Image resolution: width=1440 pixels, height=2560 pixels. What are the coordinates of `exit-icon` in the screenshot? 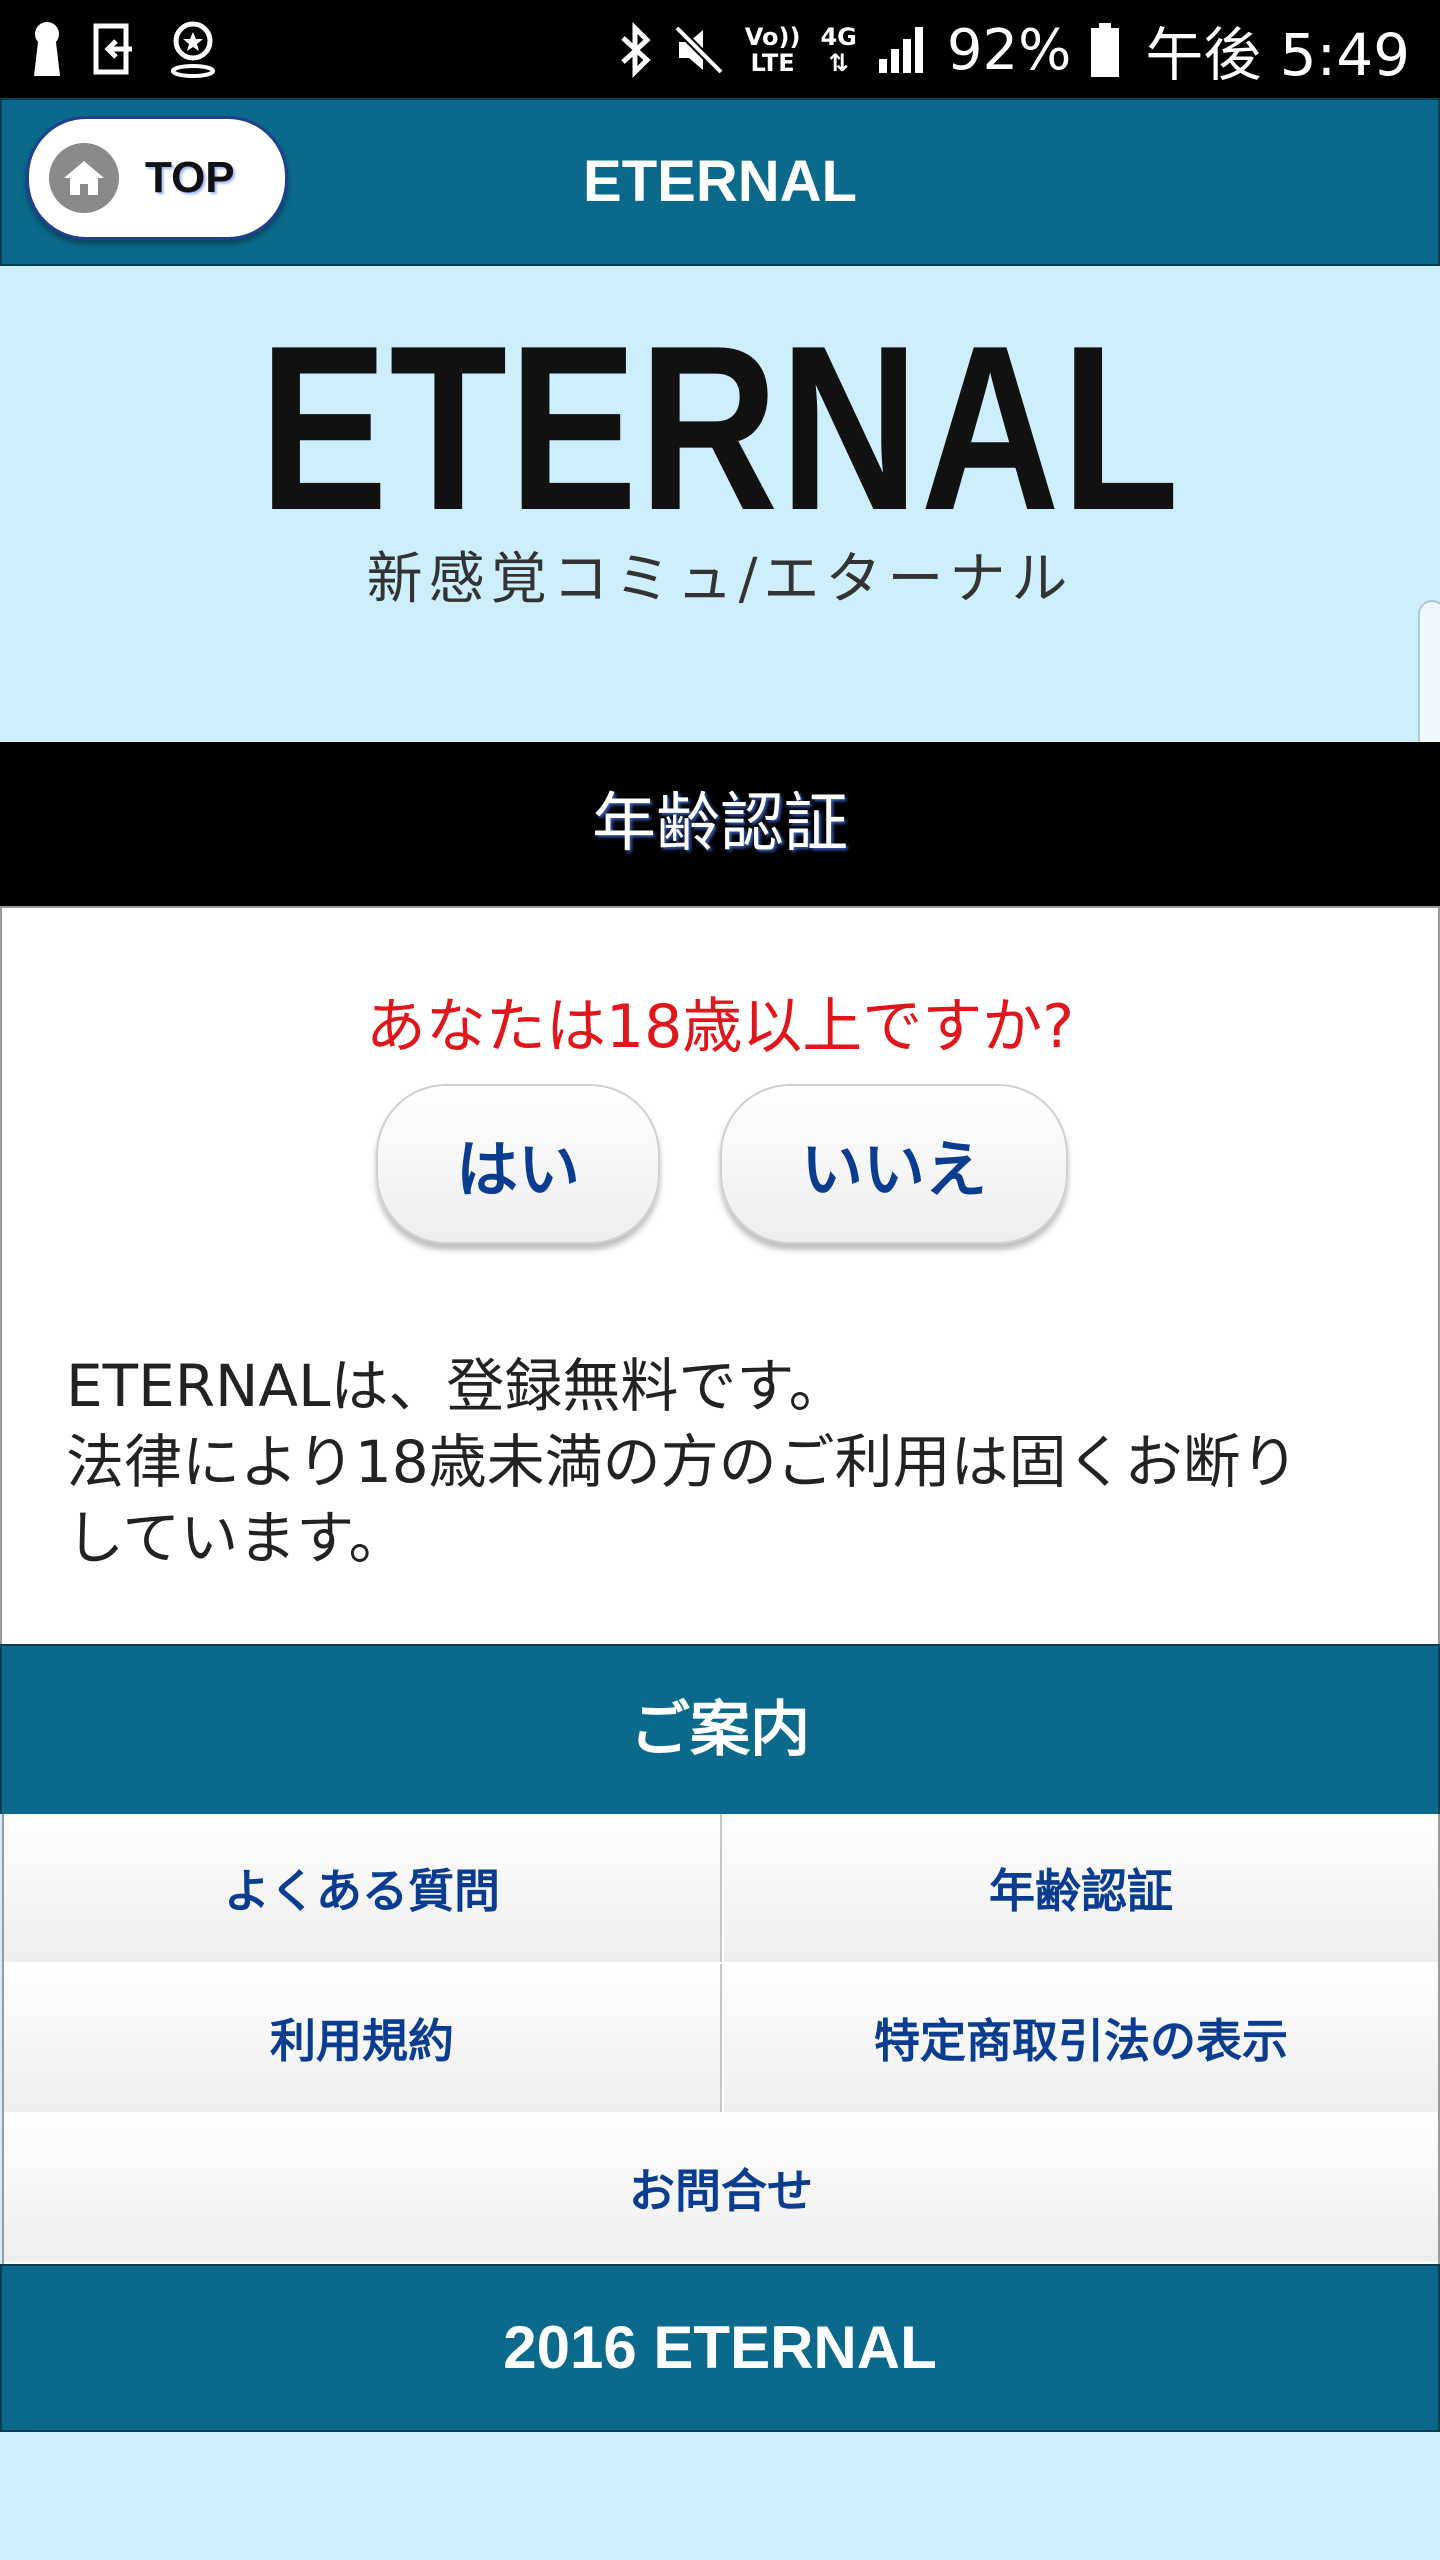 It's located at (112, 49).